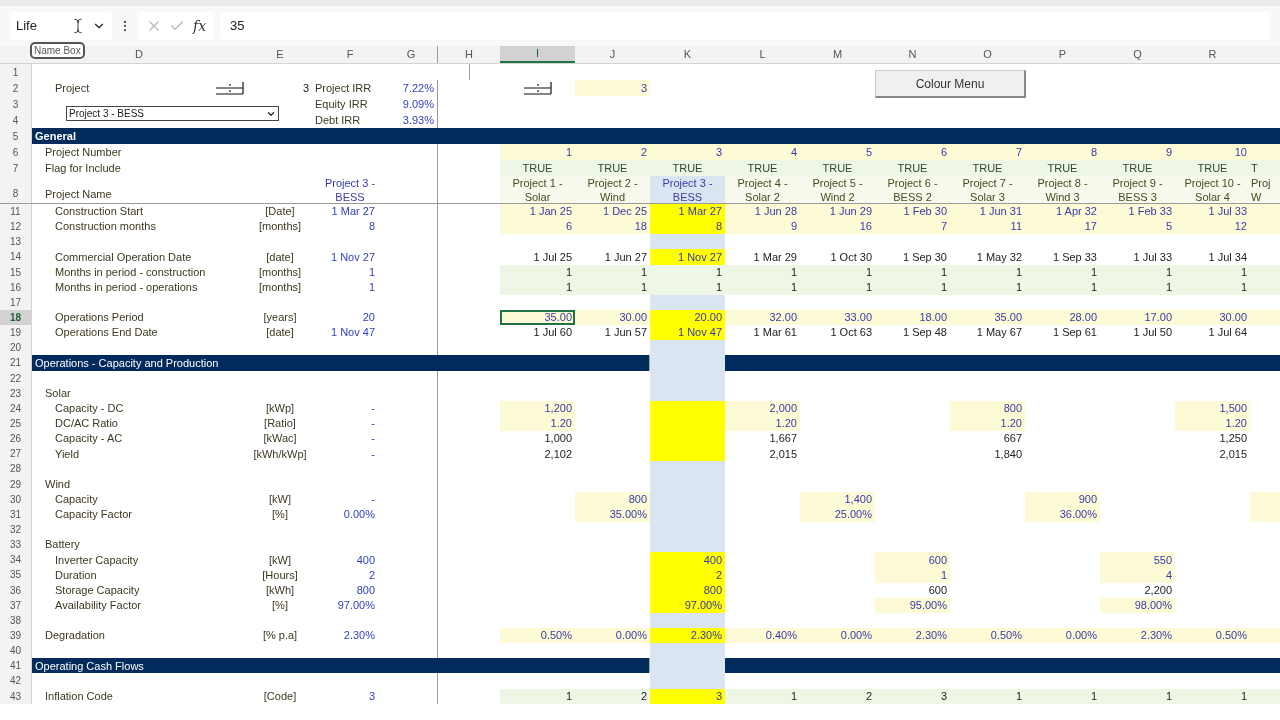  I want to click on column-header: O, so click(987, 54).